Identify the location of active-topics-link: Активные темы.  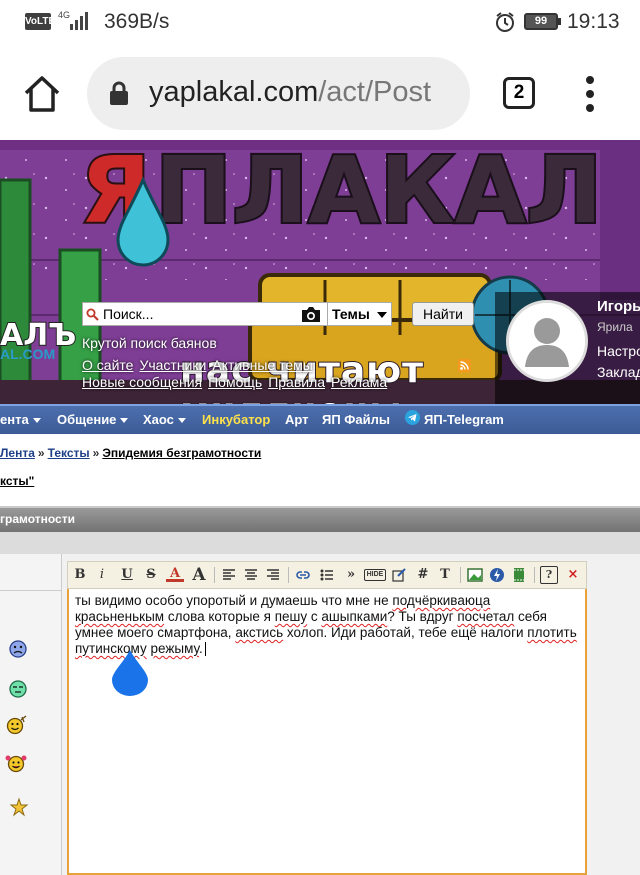
(262, 365).